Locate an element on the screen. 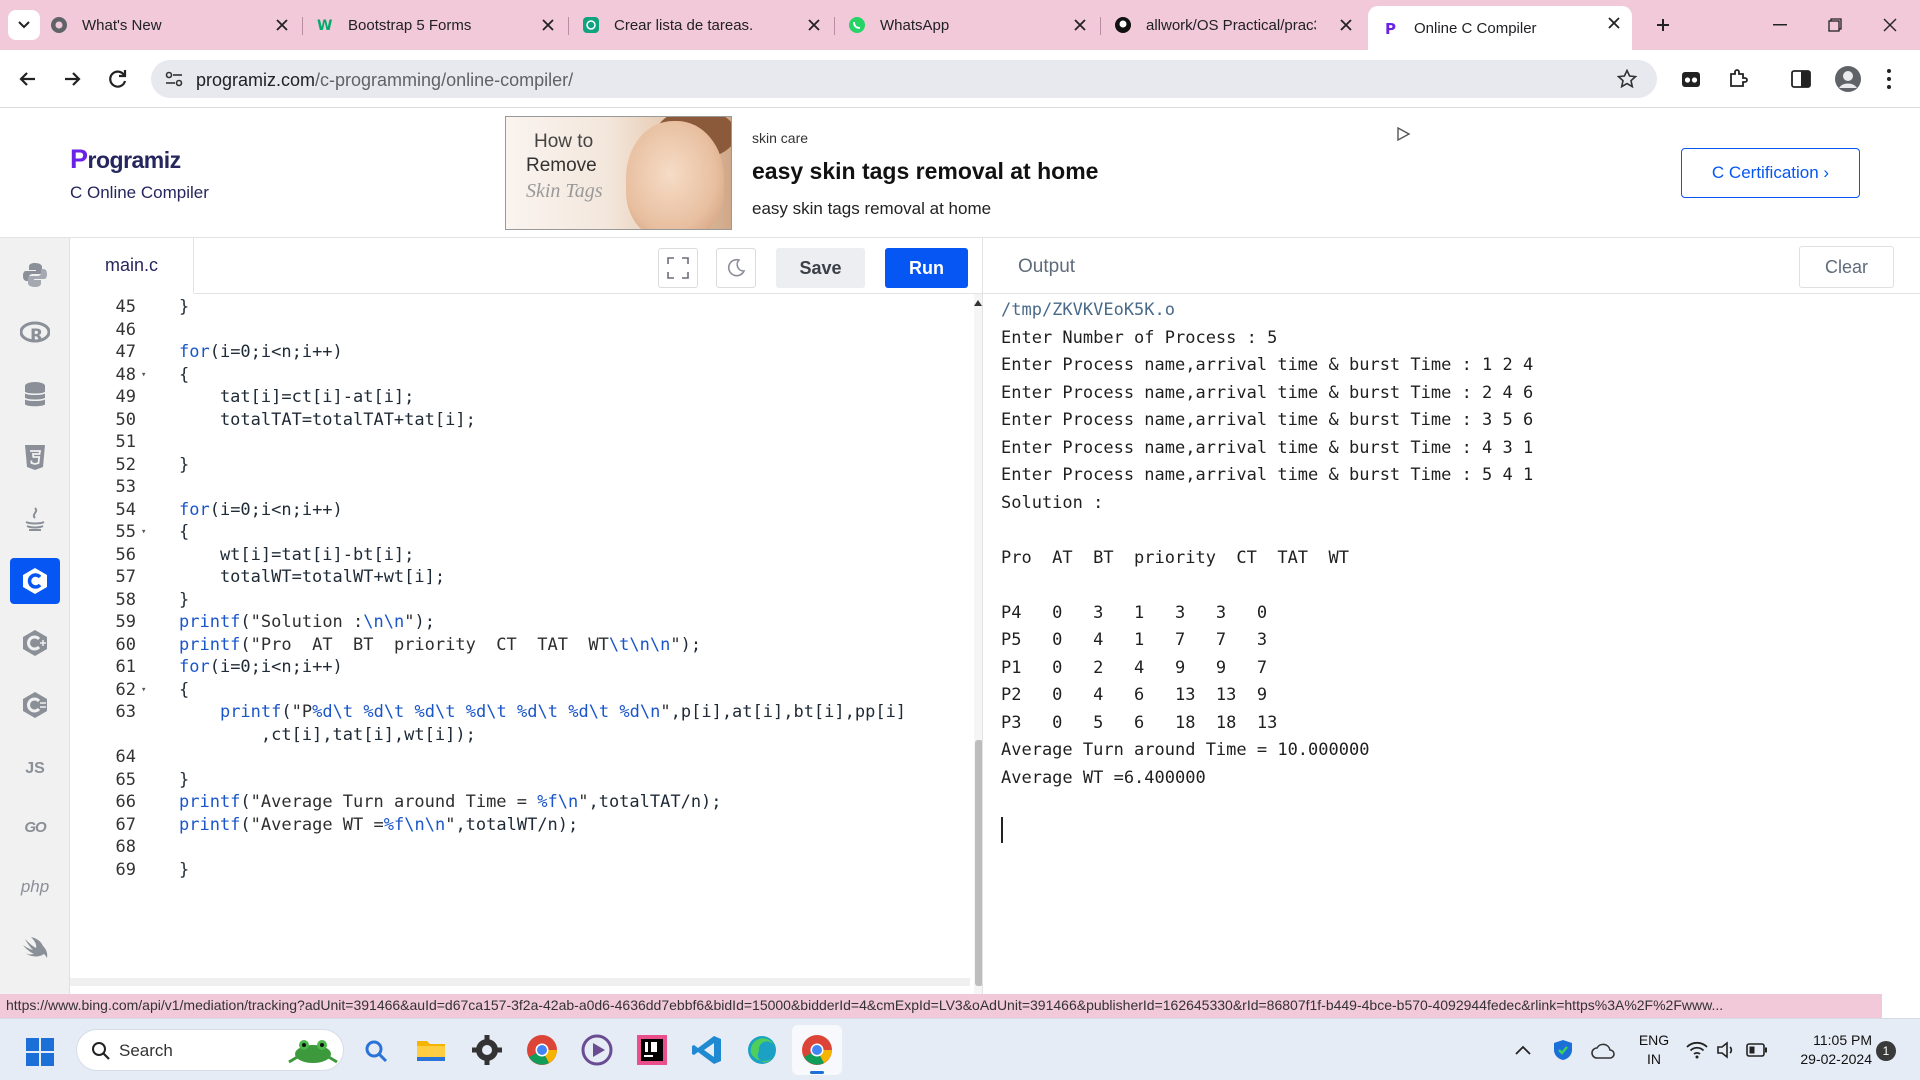  back-button is located at coordinates (28, 79).